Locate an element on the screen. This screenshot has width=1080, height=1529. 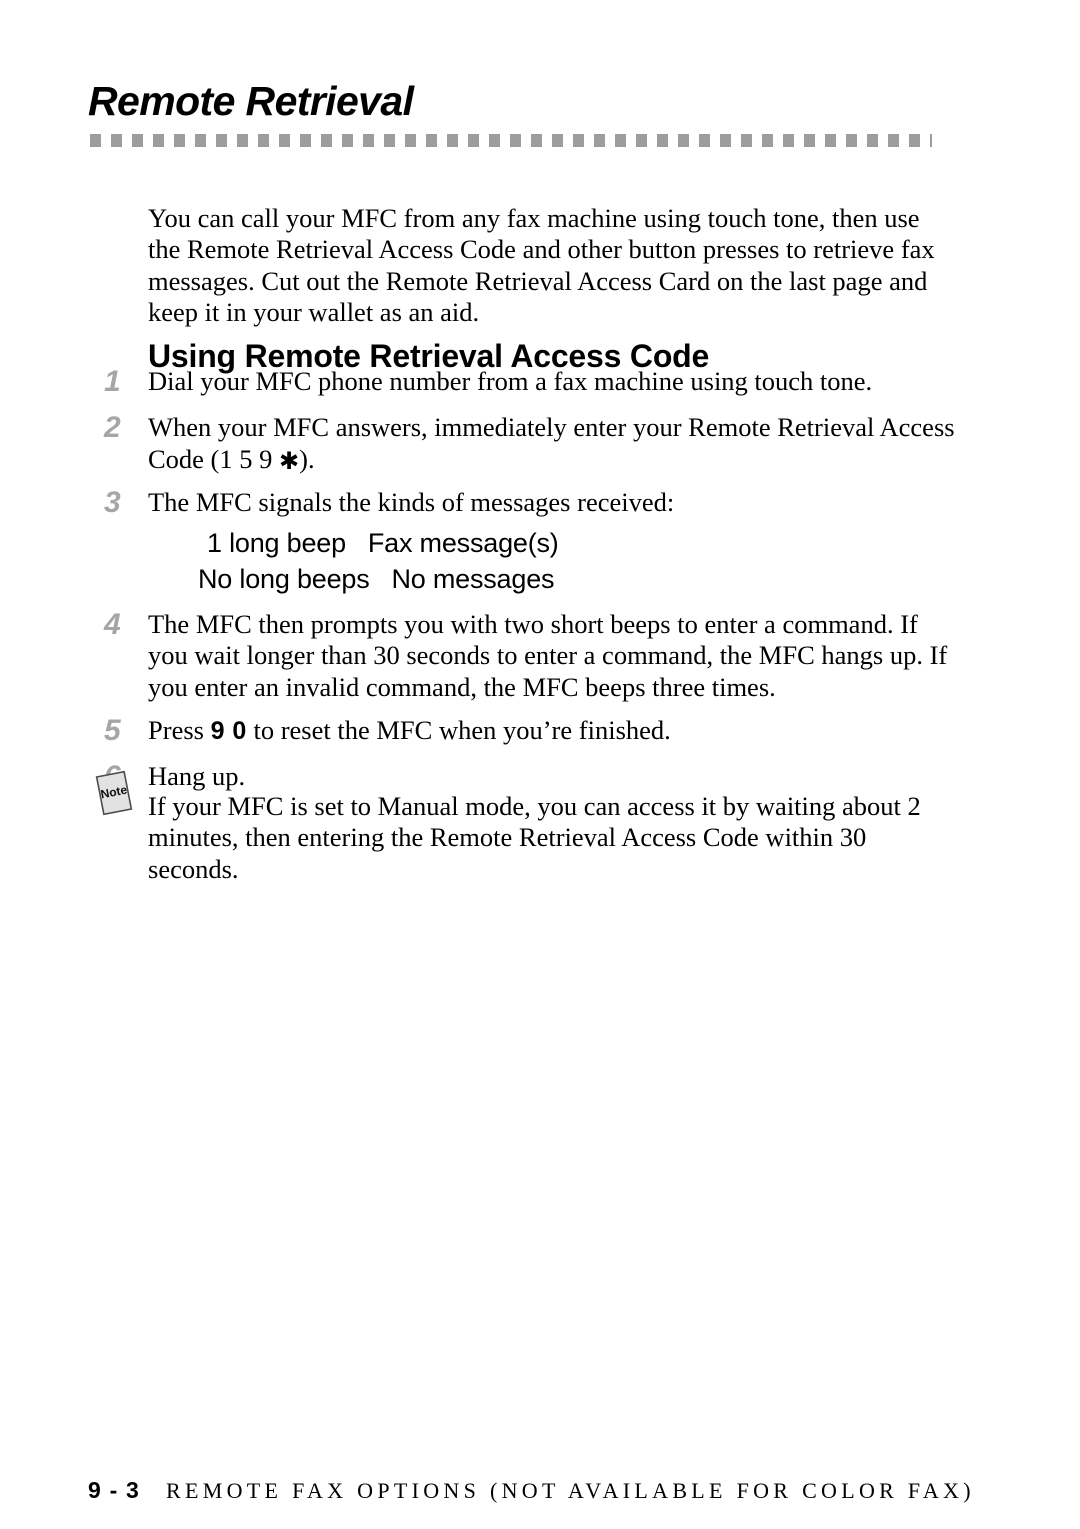
step-text-after: to reset the MFC when you’re finished. is located at coordinates (458, 730).